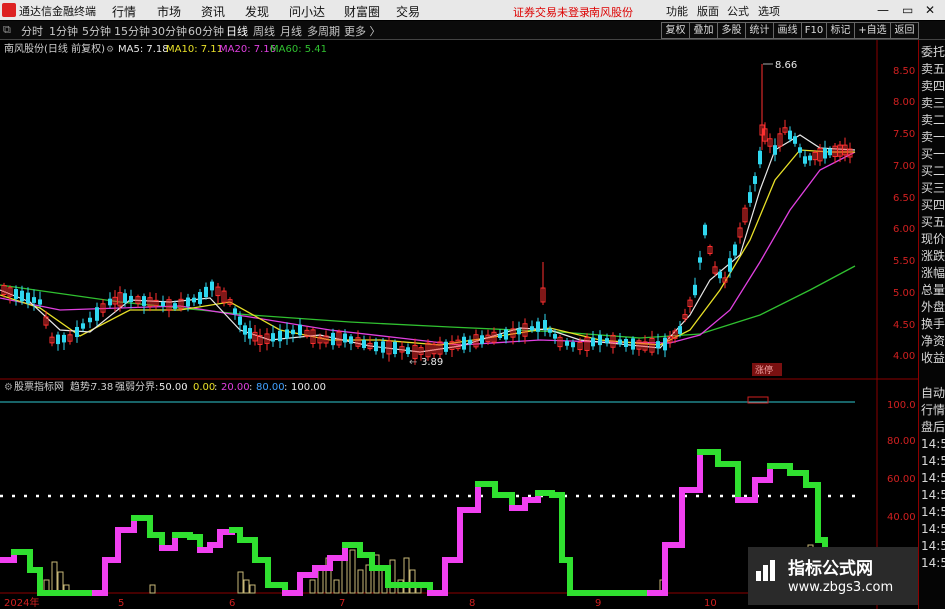 This screenshot has height=609, width=945. Describe the element at coordinates (169, 31) in the screenshot. I see `tab-30min: 30分钟` at that location.